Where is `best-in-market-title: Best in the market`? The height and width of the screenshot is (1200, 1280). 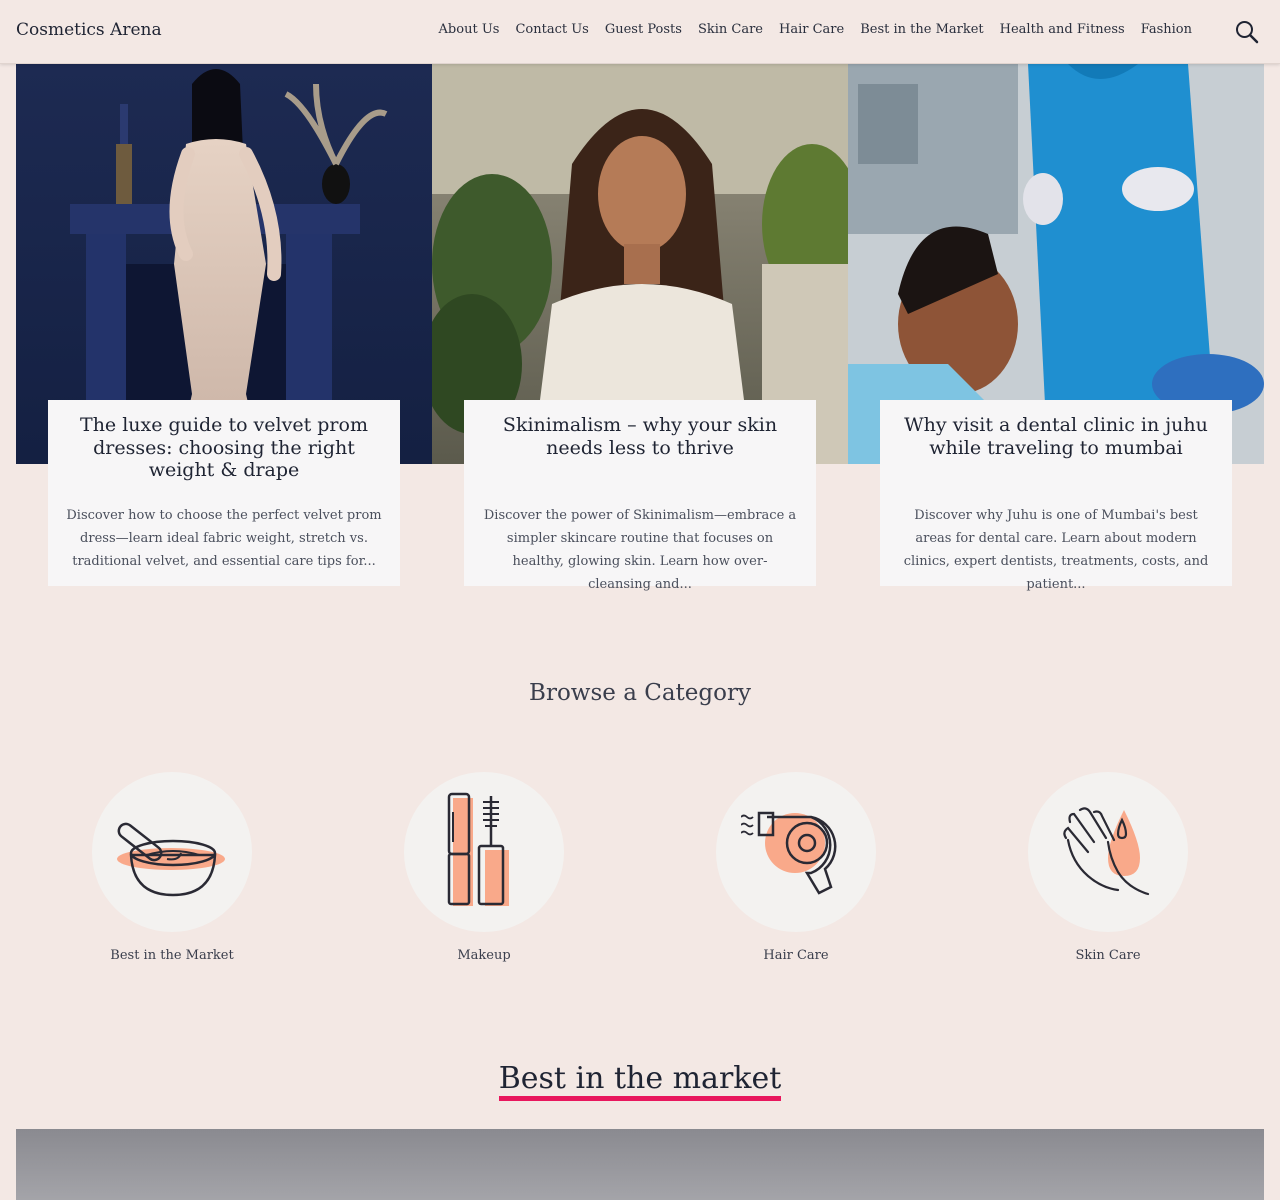
best-in-market-title: Best in the market is located at coordinates (640, 1081).